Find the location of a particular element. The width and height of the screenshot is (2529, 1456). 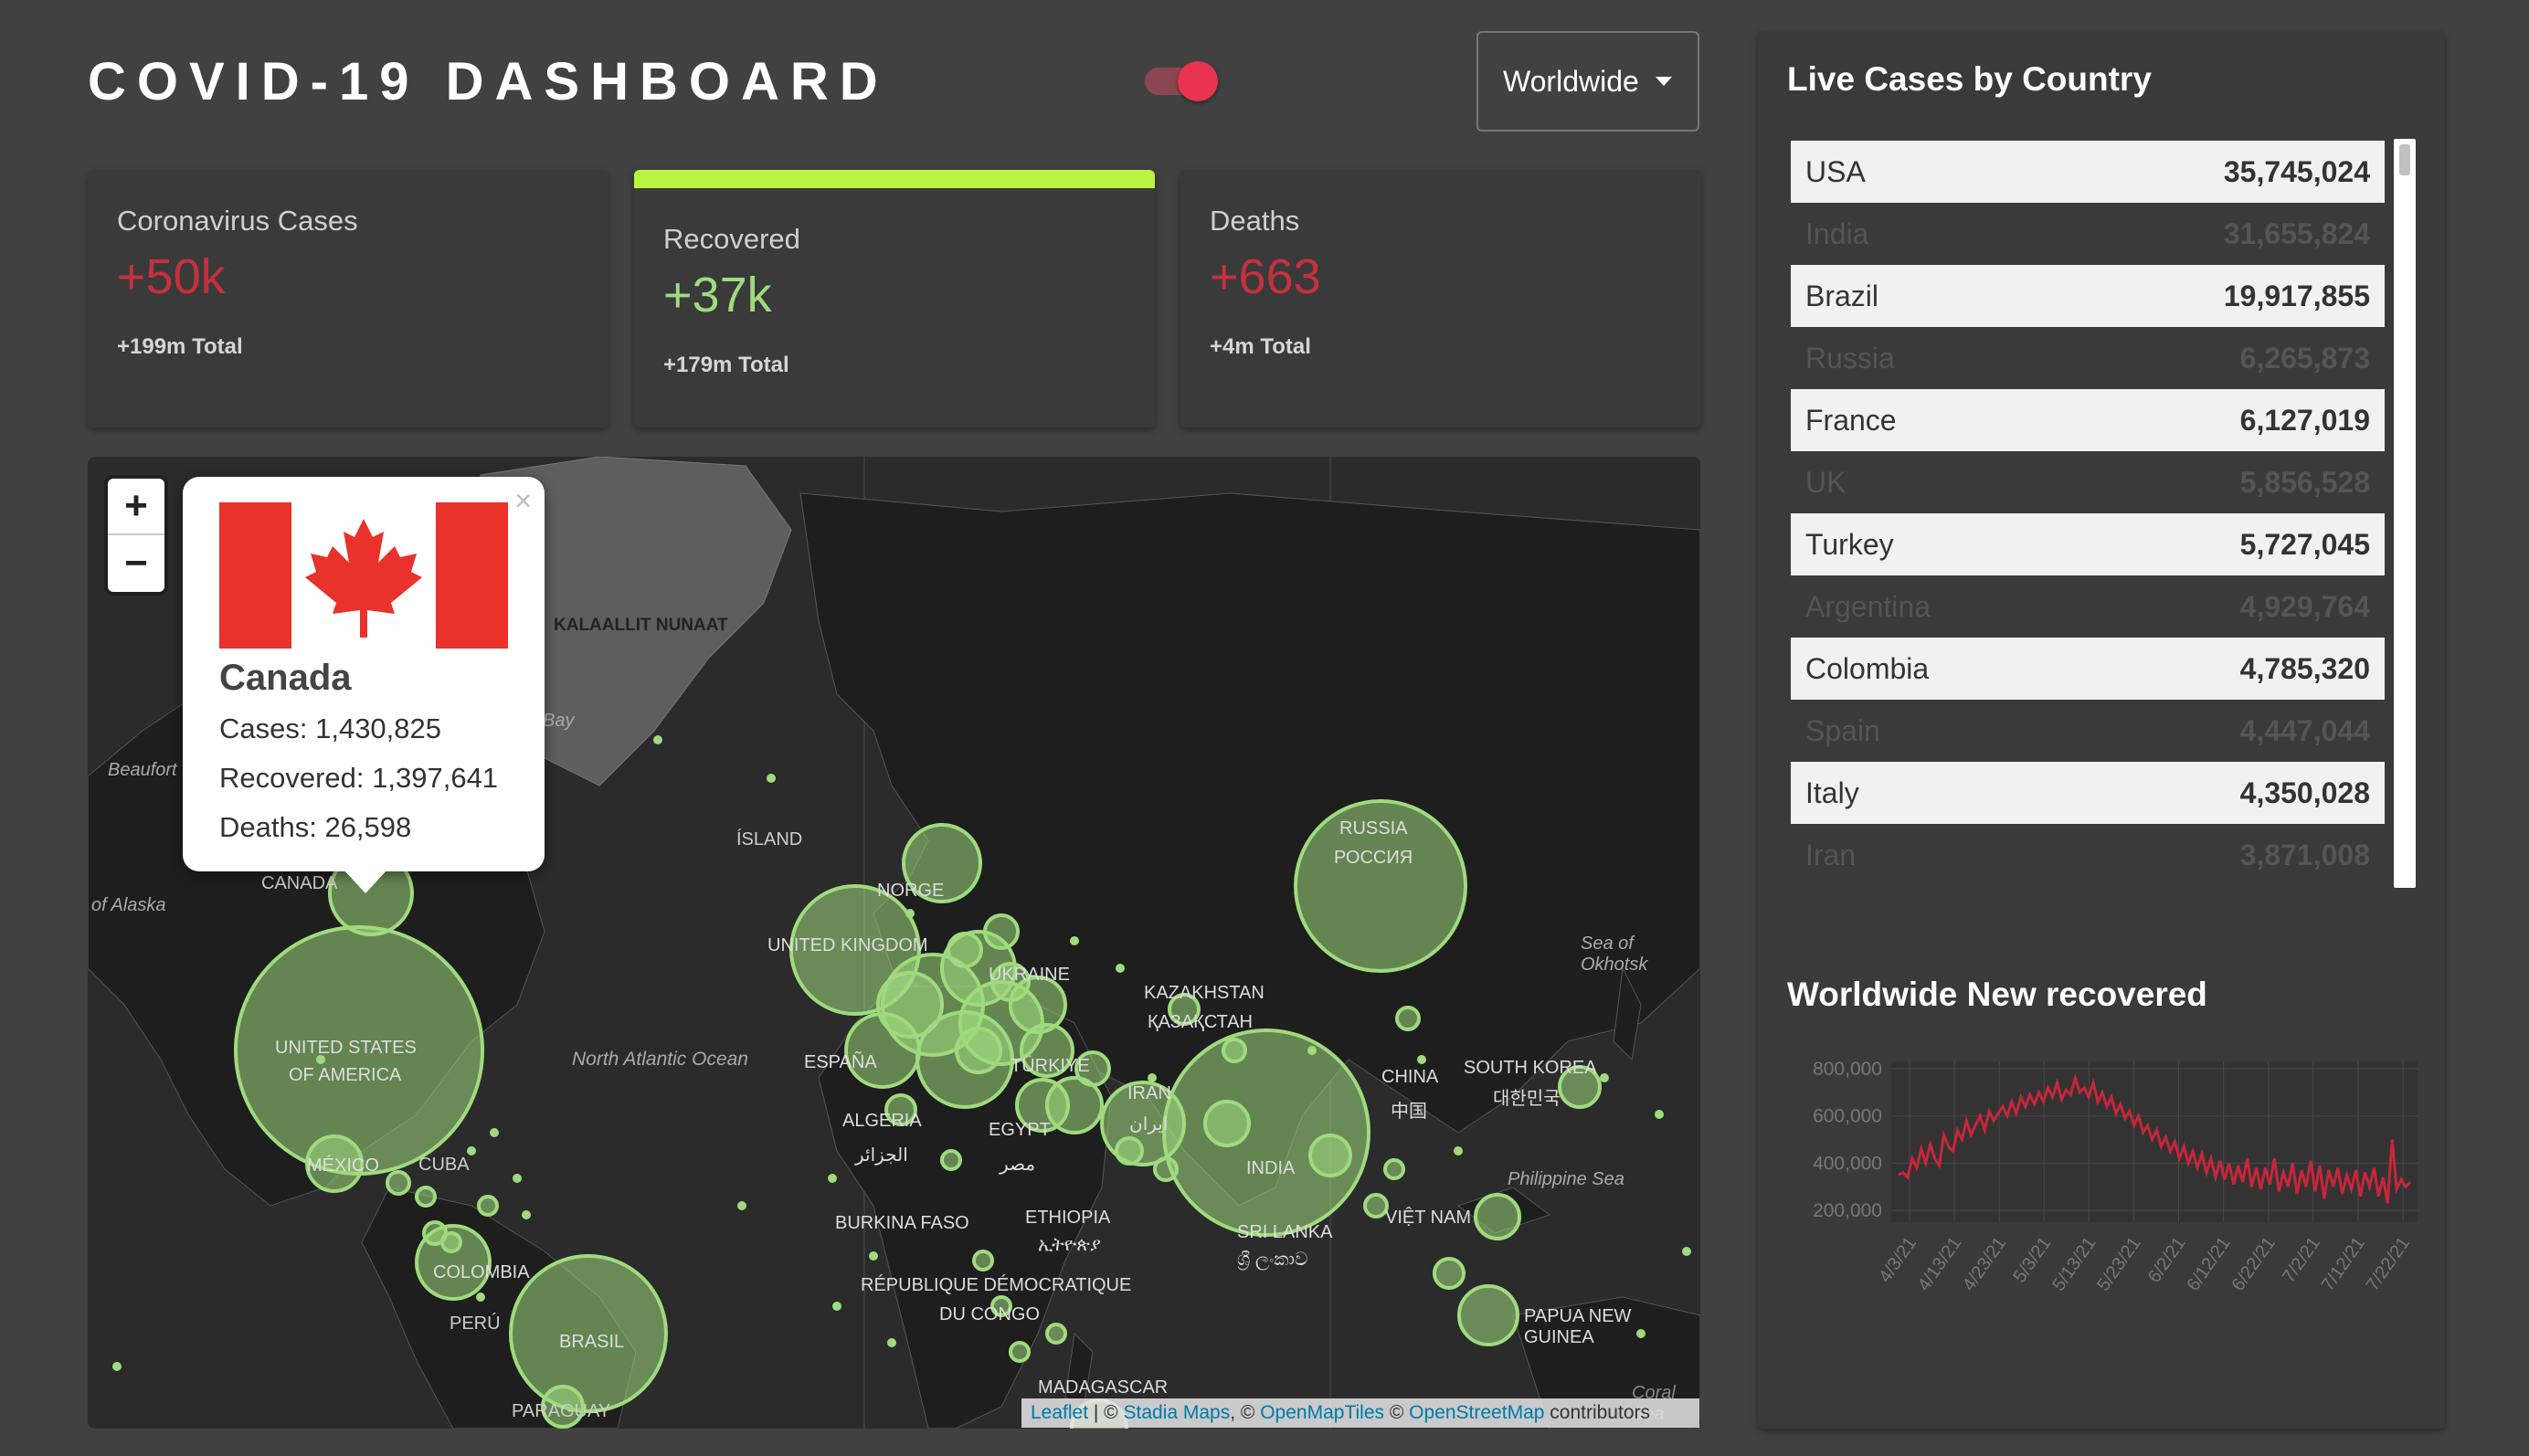

deaths-card: Deaths +663 +4m Total is located at coordinates (1441, 298).